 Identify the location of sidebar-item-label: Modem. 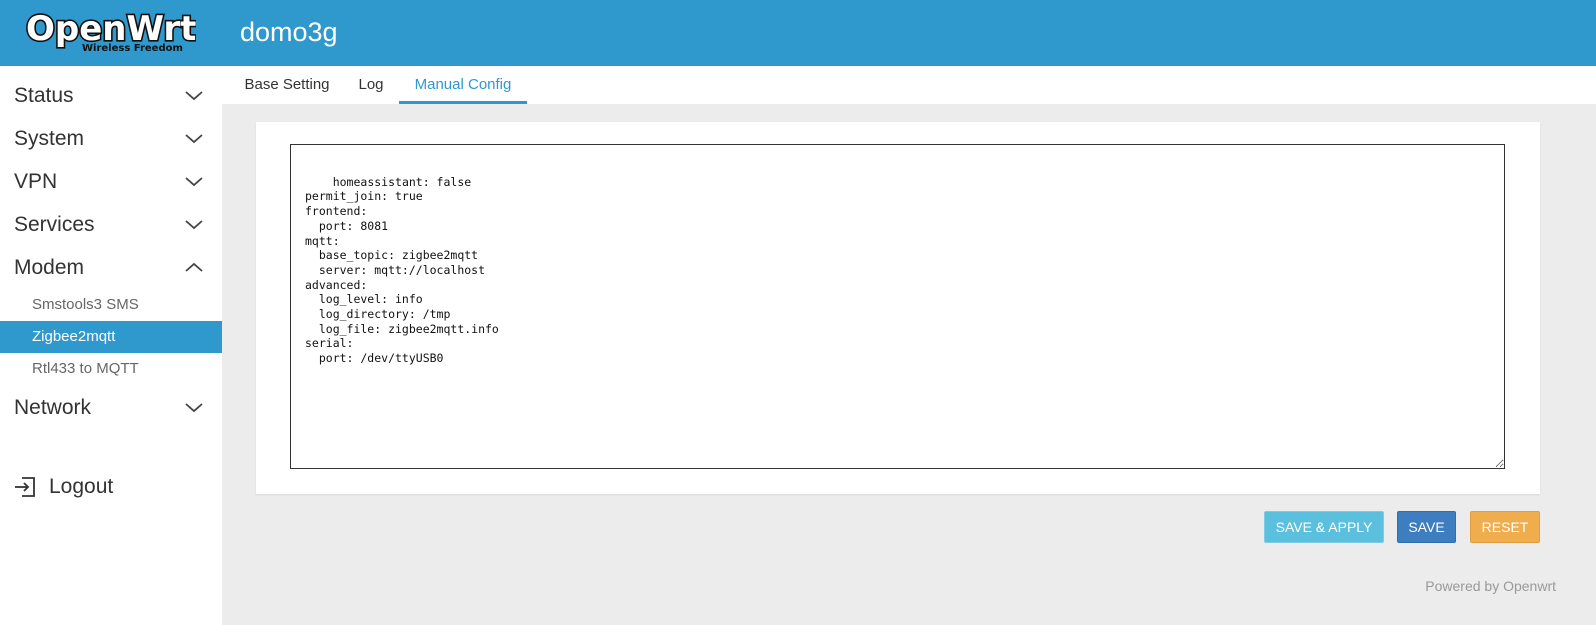
(49, 267).